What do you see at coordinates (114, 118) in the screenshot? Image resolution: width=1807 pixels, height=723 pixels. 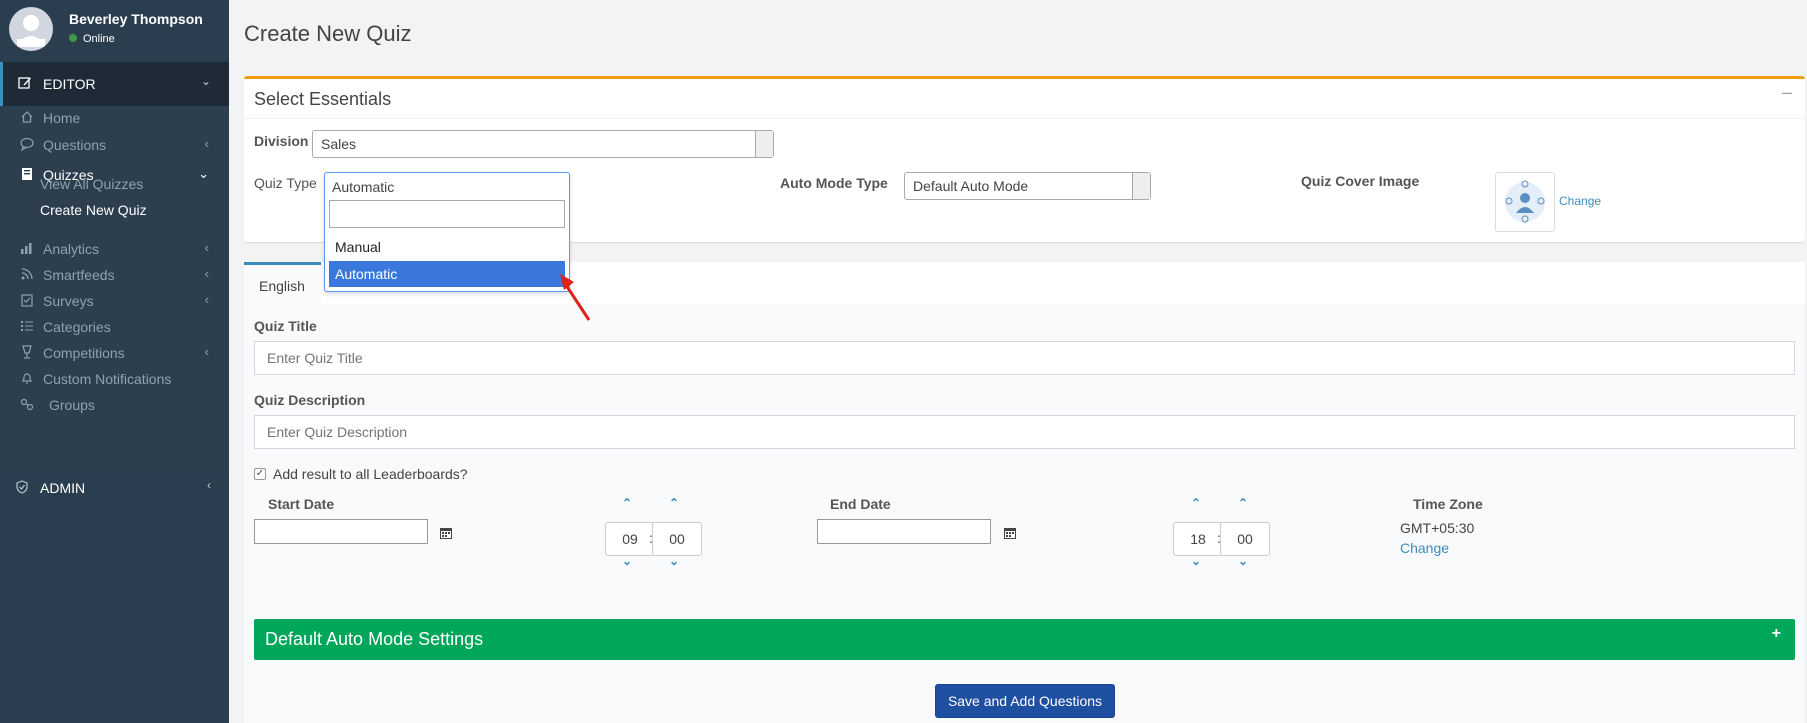 I see `sidebar-item-home: Home` at bounding box center [114, 118].